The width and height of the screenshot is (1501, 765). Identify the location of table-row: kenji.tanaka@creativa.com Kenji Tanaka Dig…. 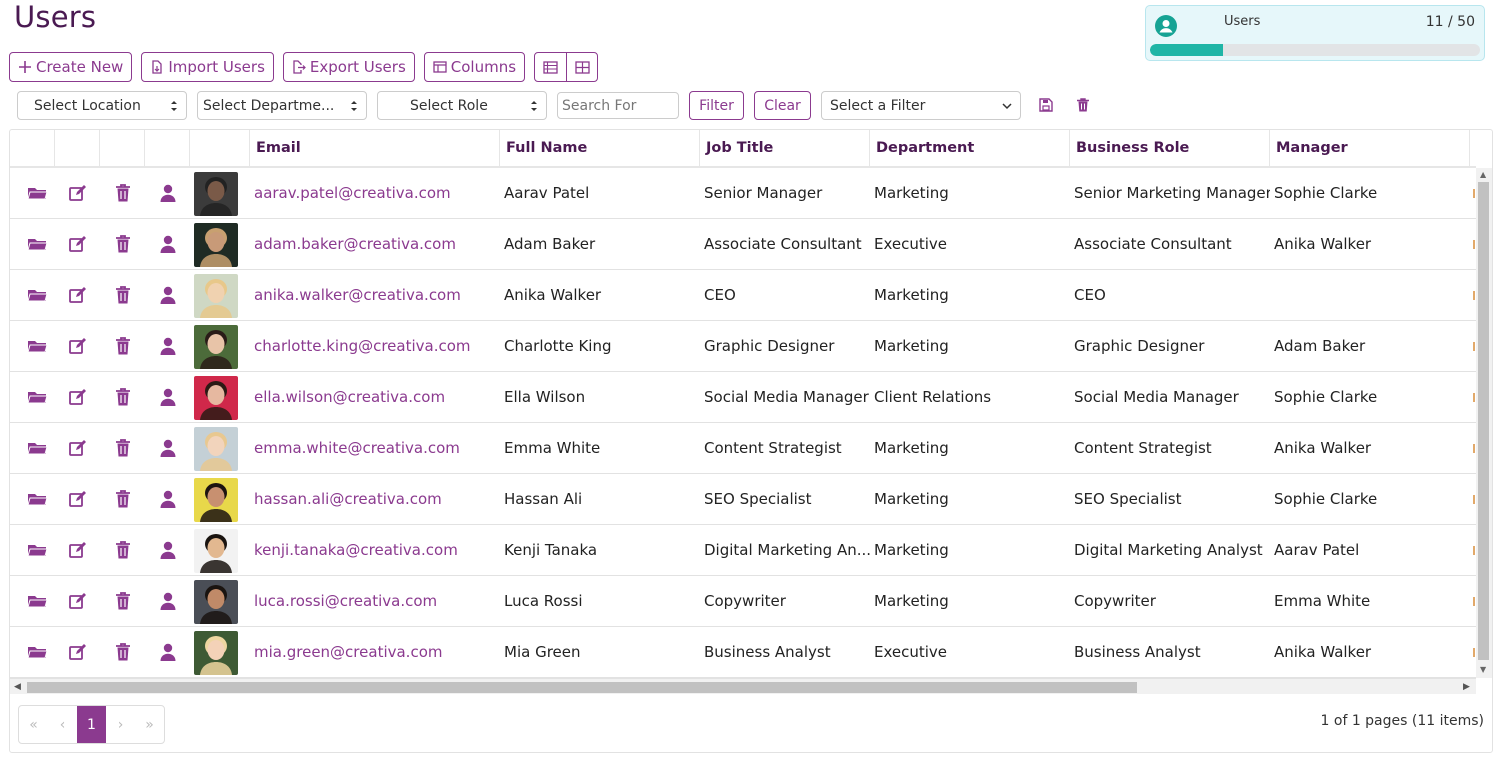
(743, 550).